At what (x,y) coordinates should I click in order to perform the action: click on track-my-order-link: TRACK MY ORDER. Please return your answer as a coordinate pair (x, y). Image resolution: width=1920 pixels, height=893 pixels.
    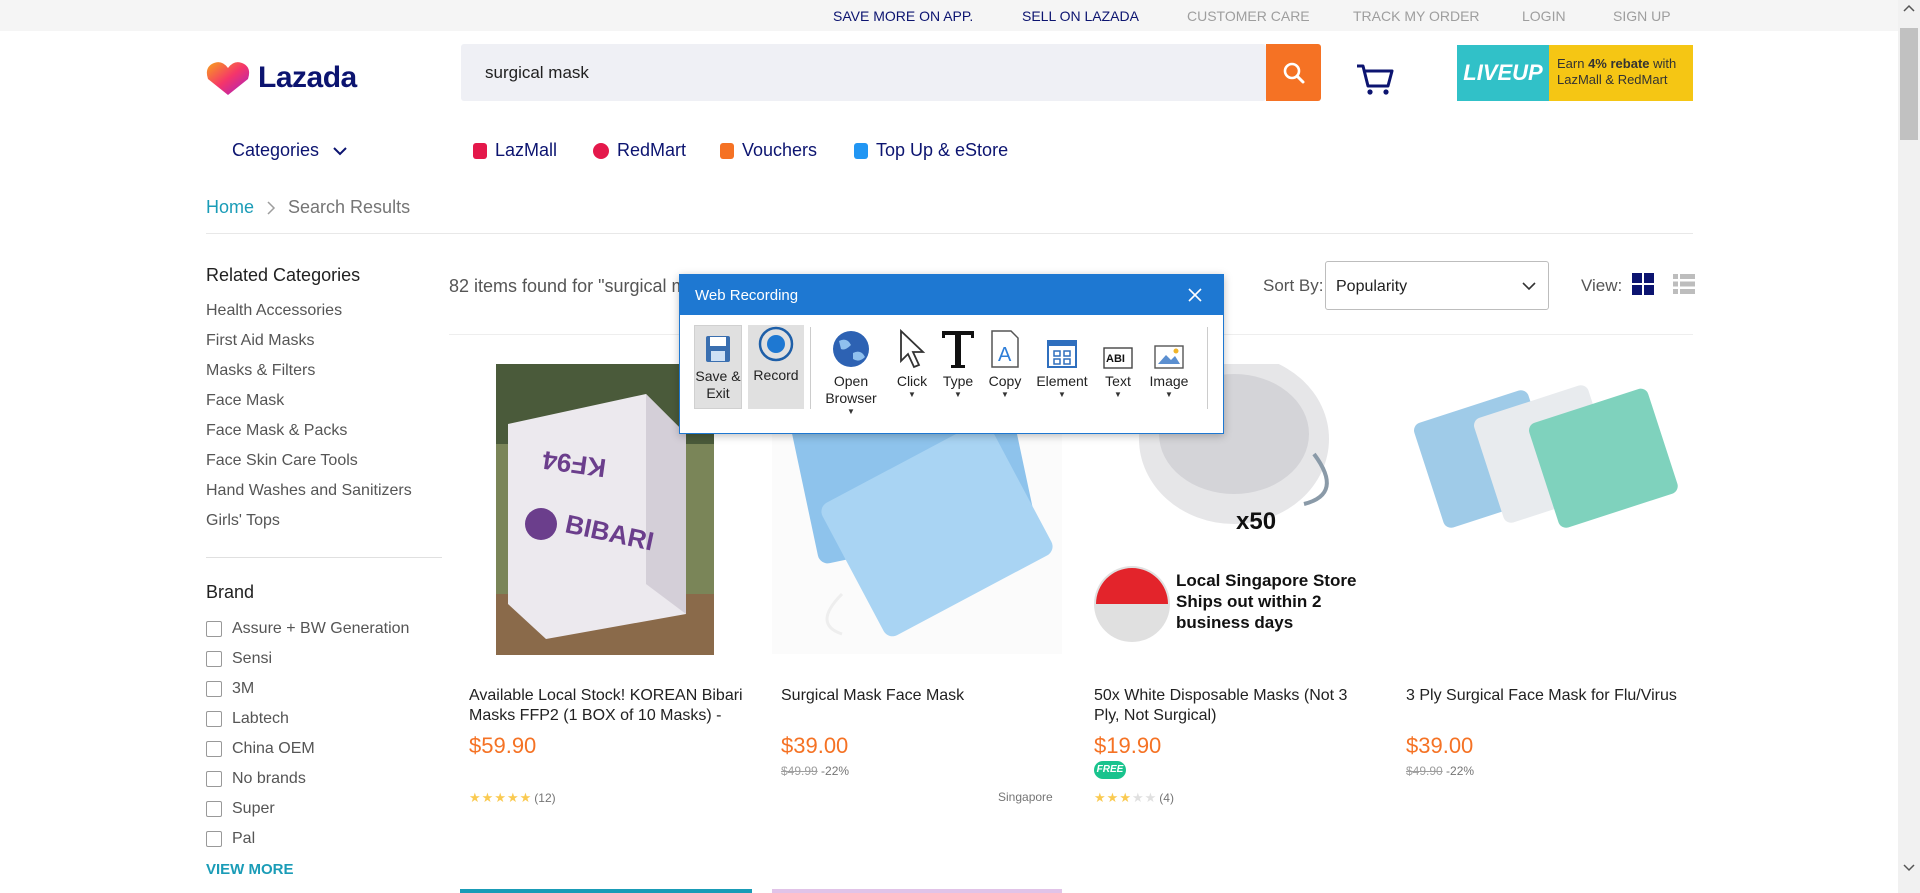
    Looking at the image, I should click on (1416, 16).